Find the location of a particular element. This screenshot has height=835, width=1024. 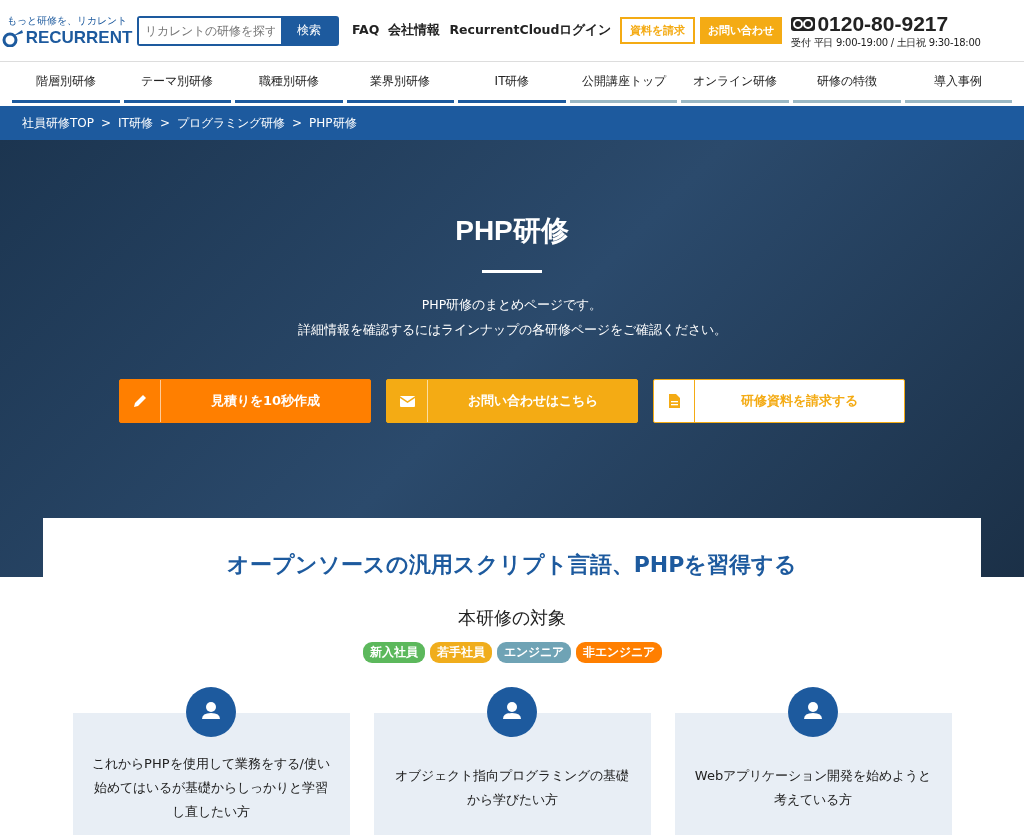

hero-title: PHP研修 is located at coordinates (512, 231).